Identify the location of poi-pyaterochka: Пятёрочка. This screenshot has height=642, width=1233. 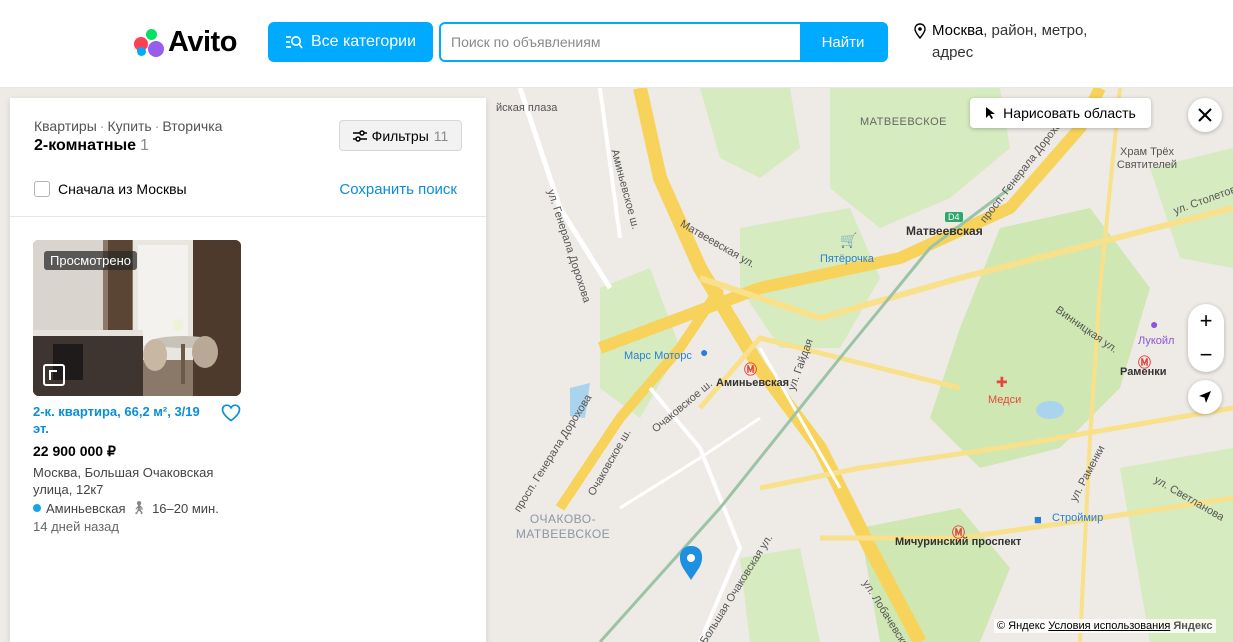
(847, 259).